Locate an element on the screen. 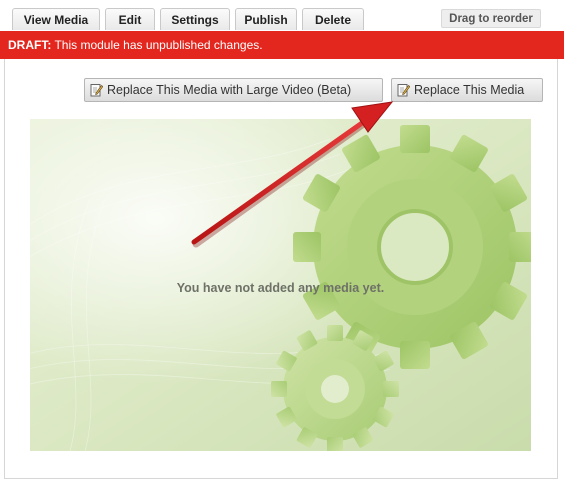 The width and height of the screenshot is (564, 488). tab-view-media: View Media is located at coordinates (56, 19).